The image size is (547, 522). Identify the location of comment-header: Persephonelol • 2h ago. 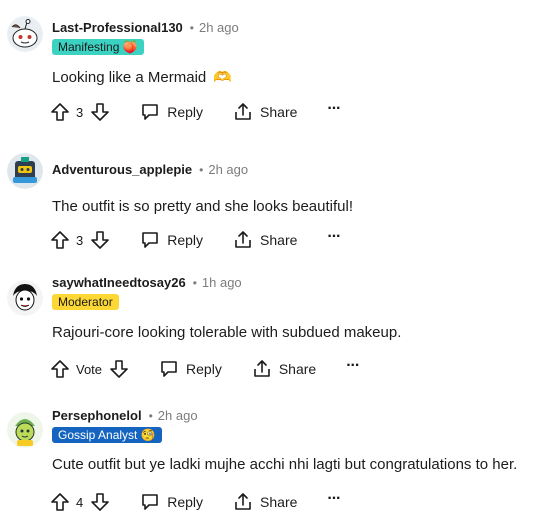
(125, 415).